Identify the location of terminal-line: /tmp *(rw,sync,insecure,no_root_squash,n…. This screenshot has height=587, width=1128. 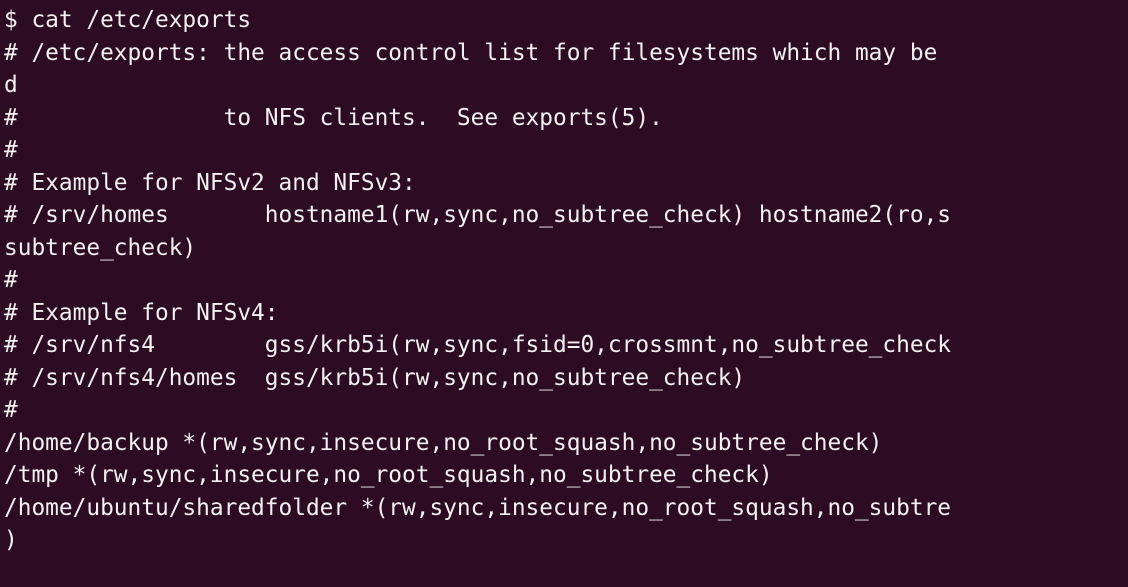
(388, 475).